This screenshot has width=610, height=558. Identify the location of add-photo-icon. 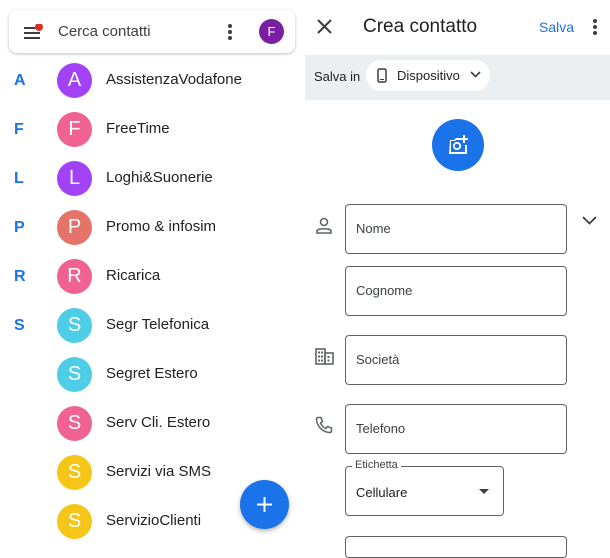
(458, 144).